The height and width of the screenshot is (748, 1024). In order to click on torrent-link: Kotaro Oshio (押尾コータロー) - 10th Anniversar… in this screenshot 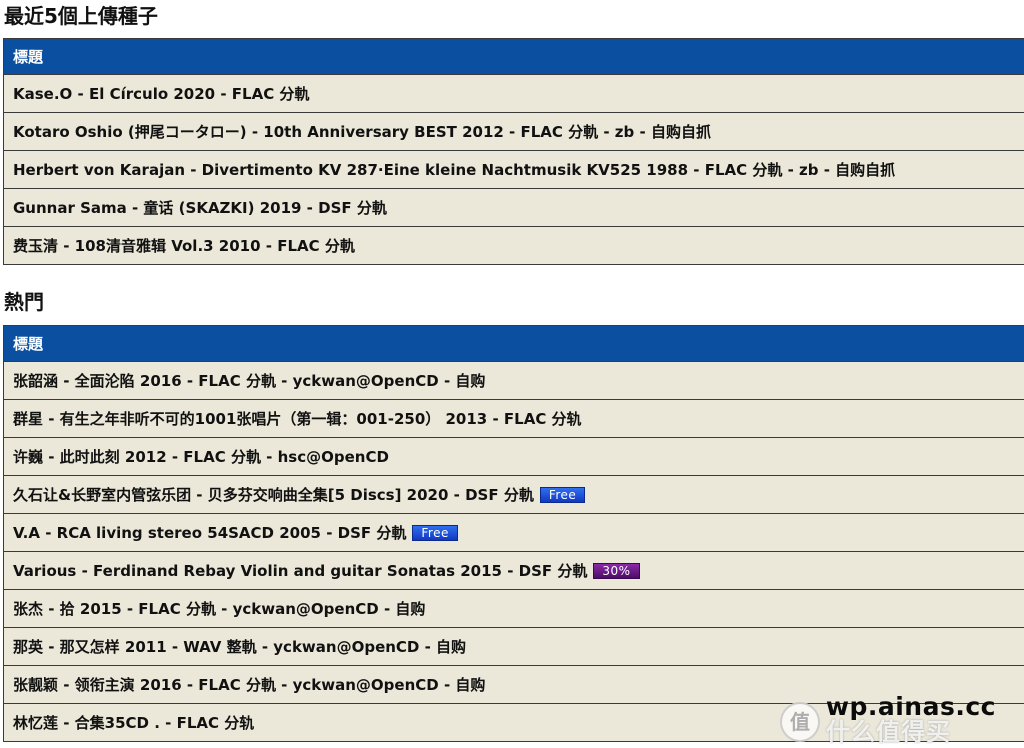, I will do `click(362, 131)`.